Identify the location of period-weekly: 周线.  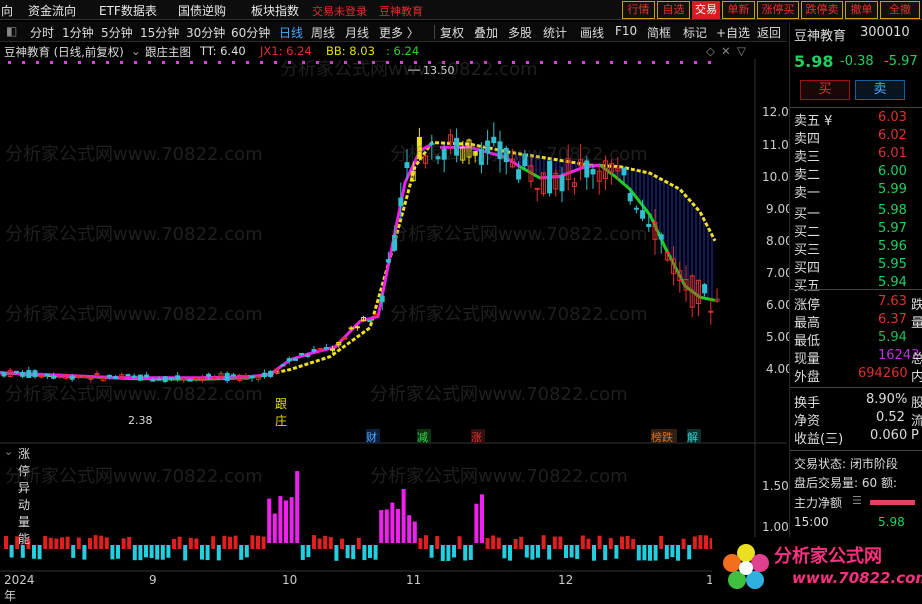
(323, 32).